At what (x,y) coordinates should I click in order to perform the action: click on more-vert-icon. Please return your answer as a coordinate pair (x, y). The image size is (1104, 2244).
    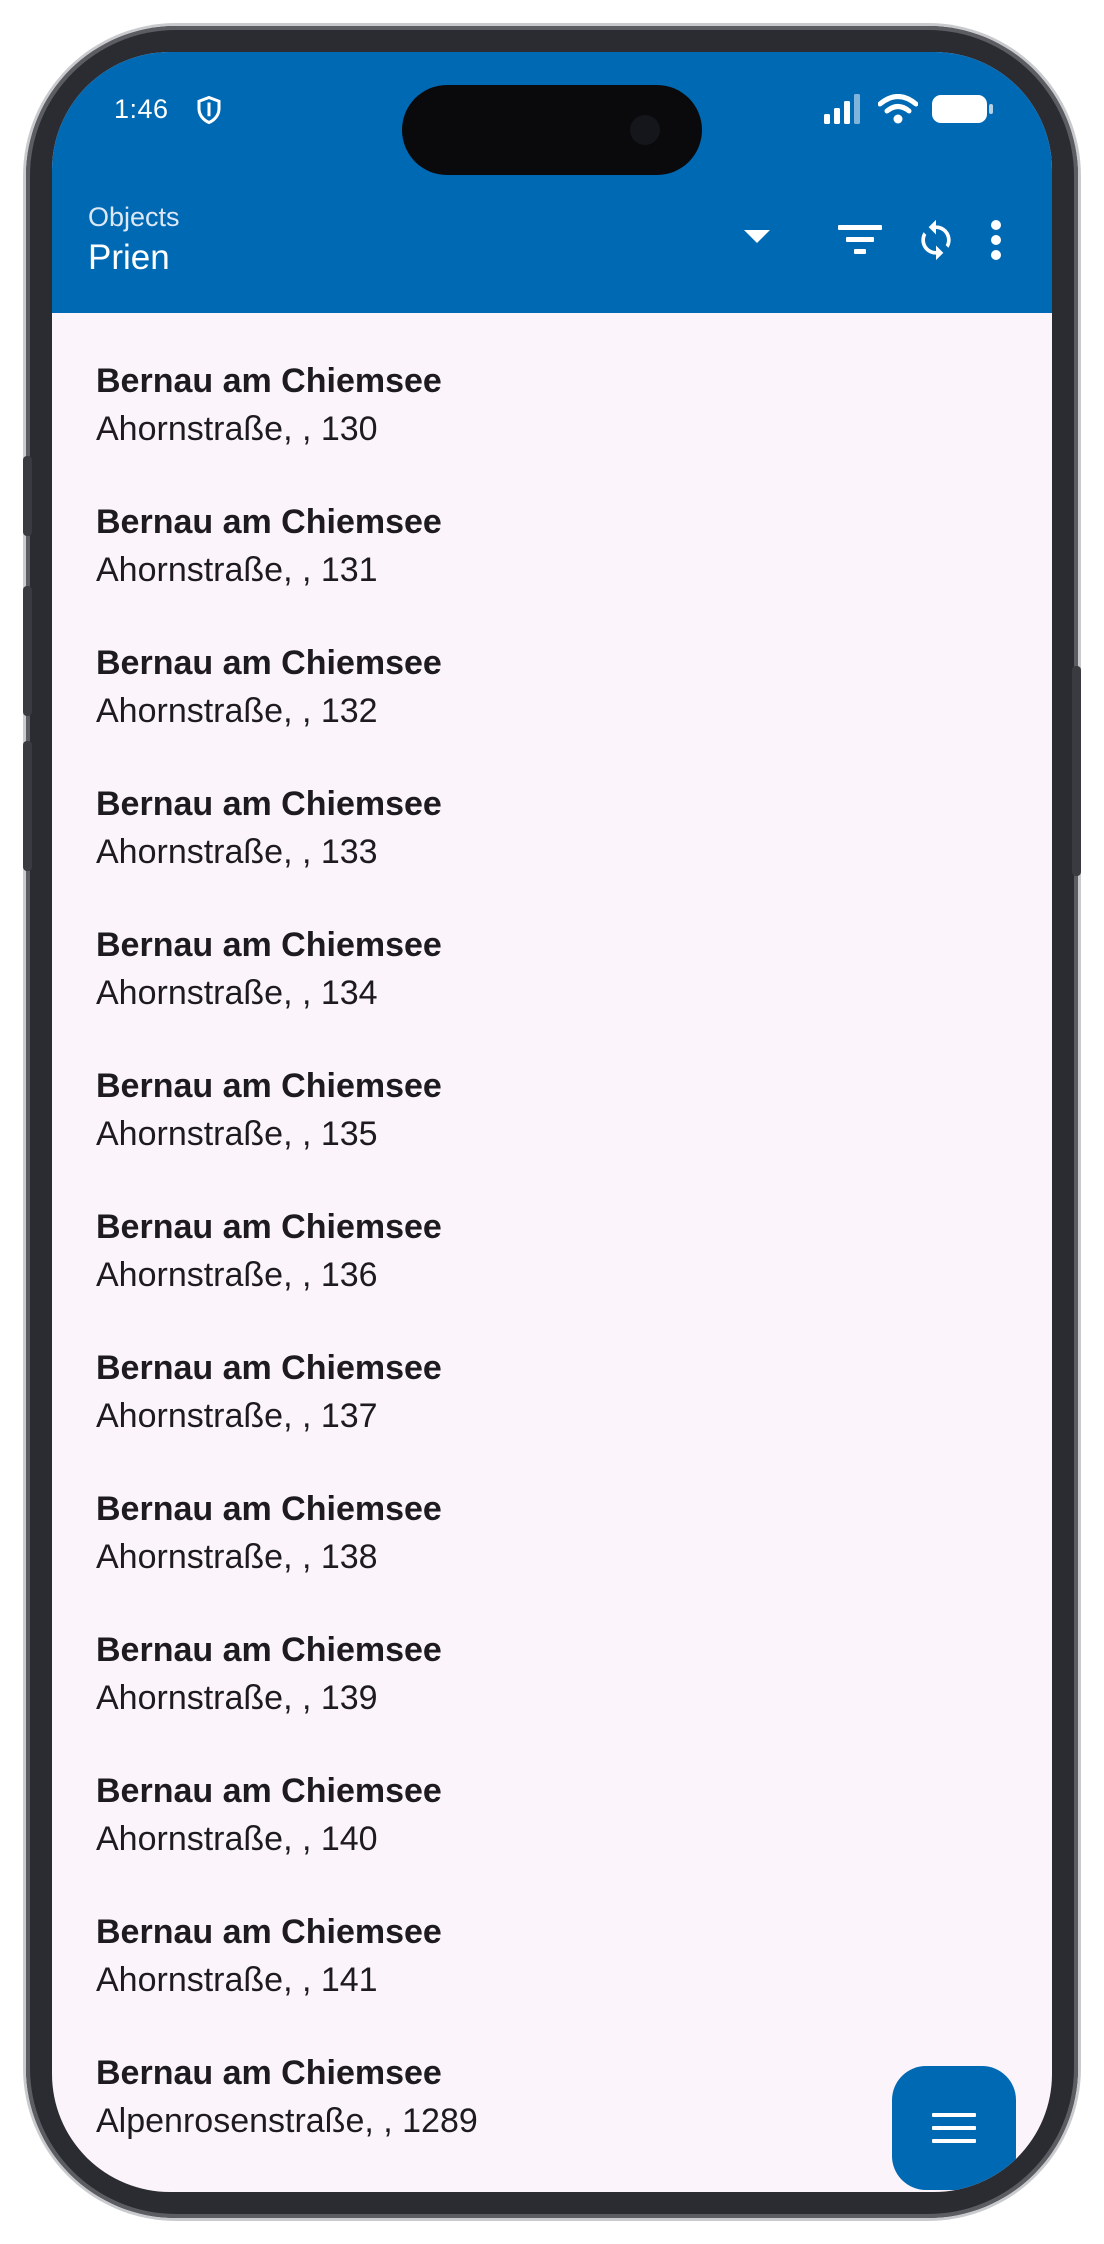
    Looking at the image, I should click on (996, 240).